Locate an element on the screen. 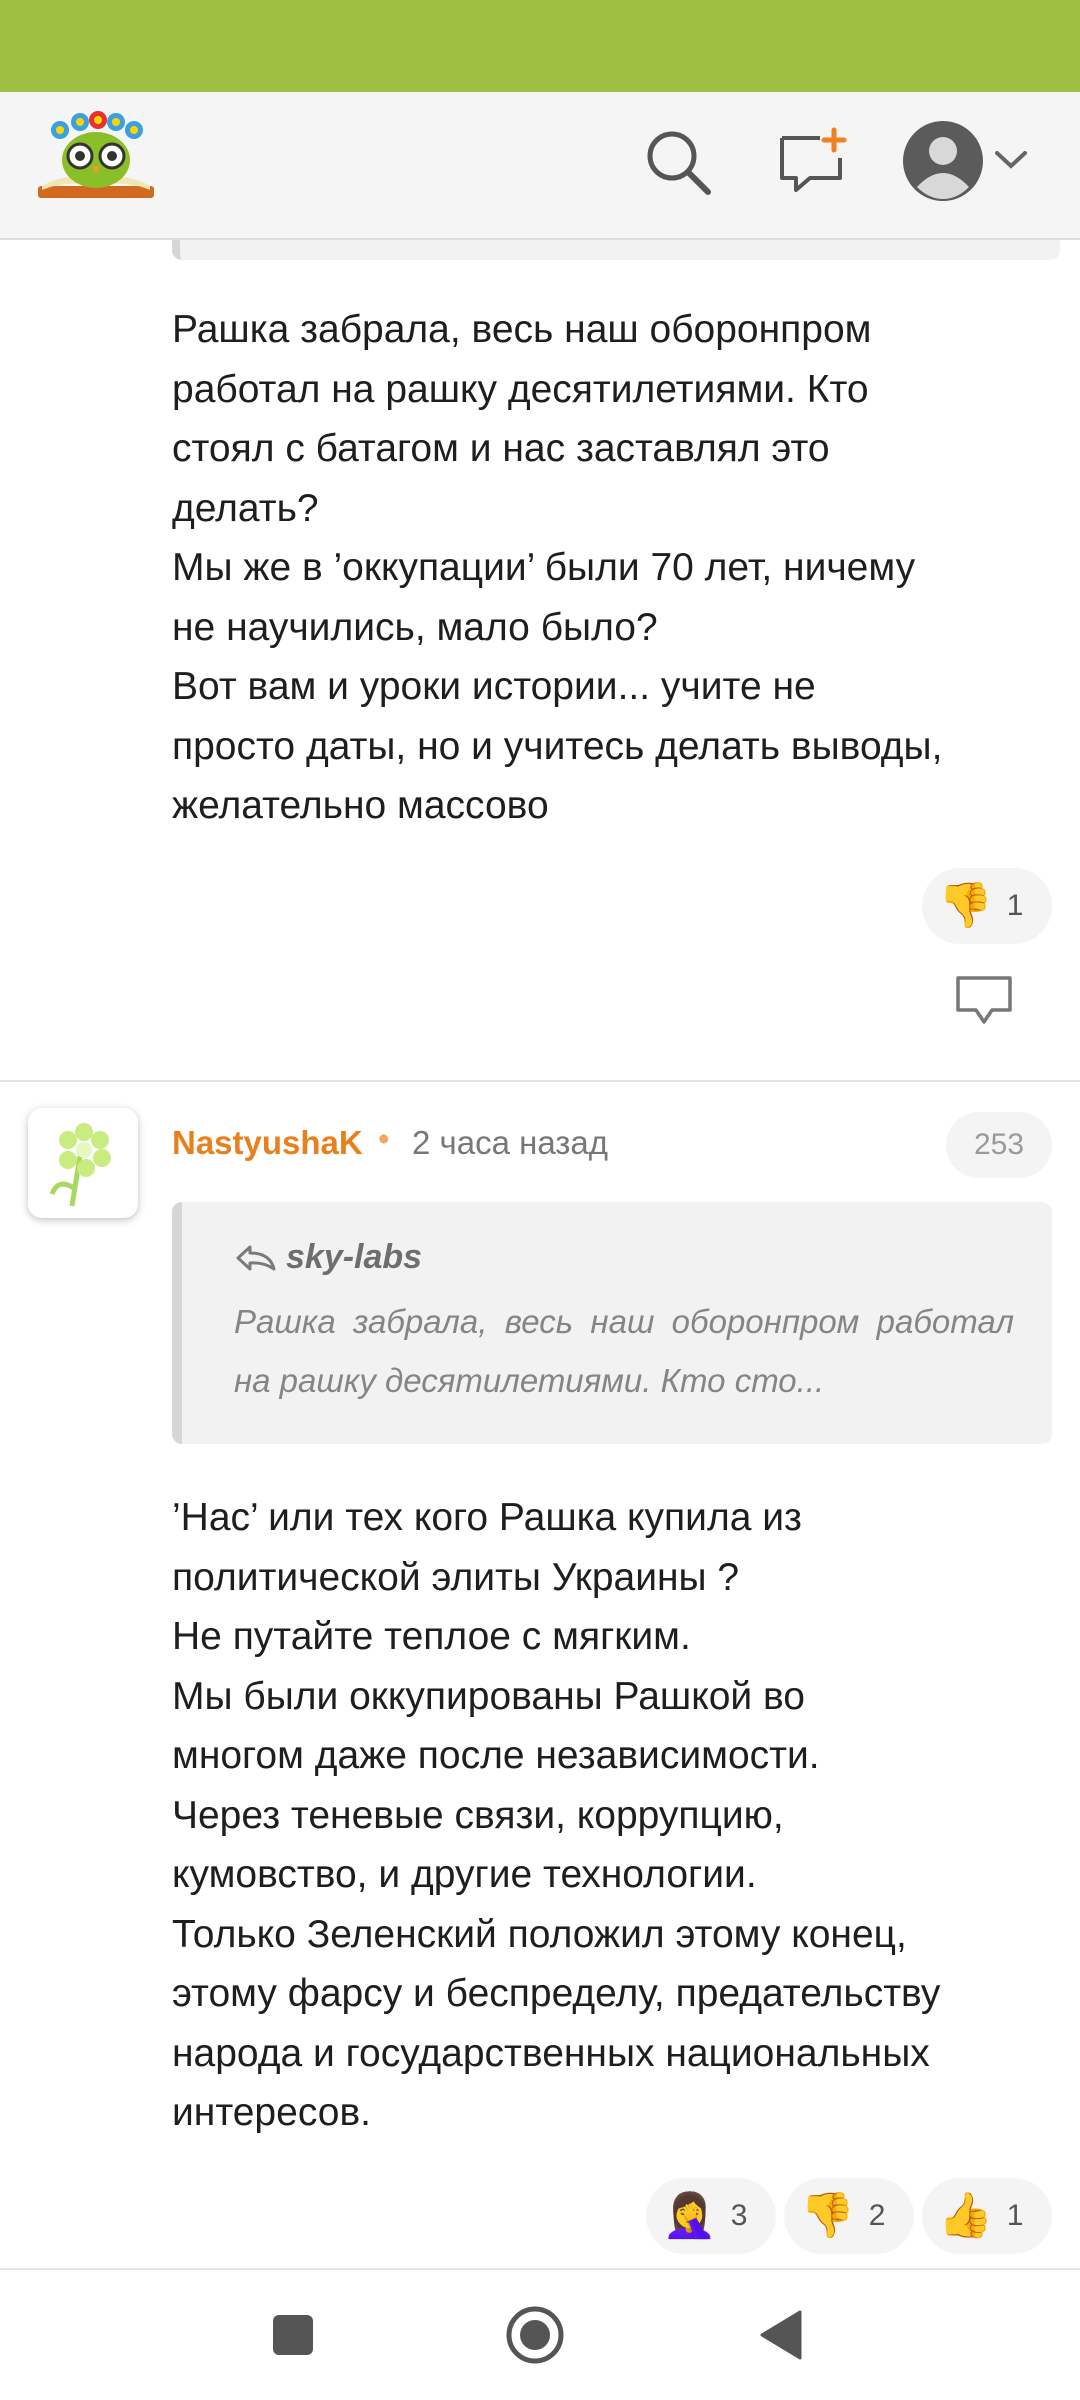 Image resolution: width=1080 pixels, height=2400 pixels. reaction-dislike: 👎 2 is located at coordinates (849, 2216).